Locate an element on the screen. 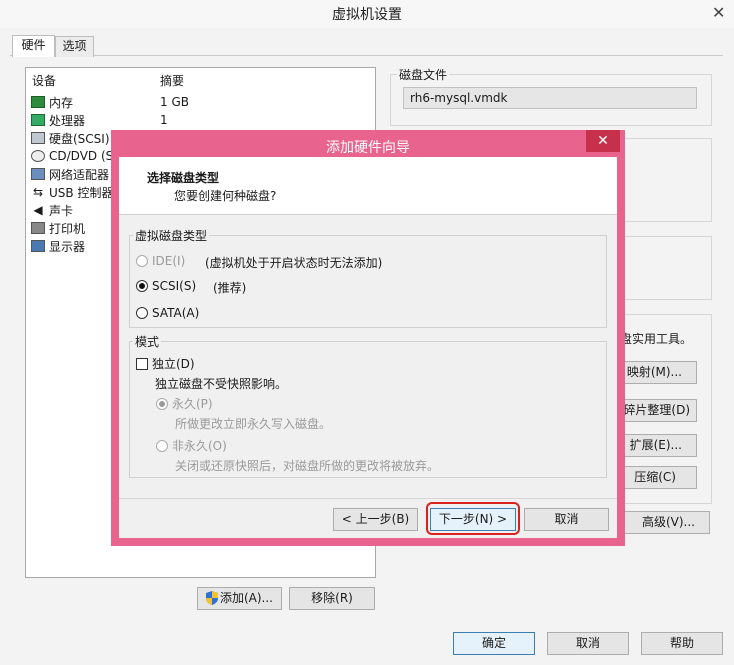  annotation-highlight-ring is located at coordinates (473, 518).